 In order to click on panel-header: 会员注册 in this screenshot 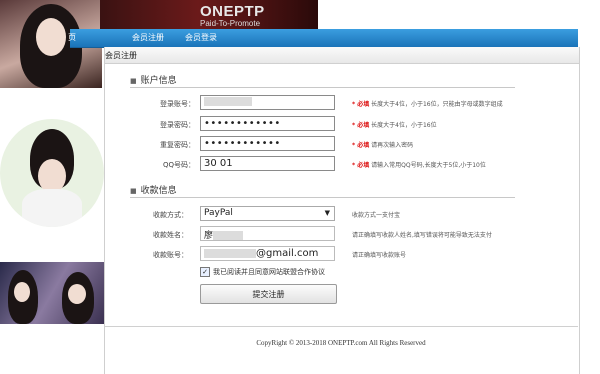, I will do `click(342, 55)`.